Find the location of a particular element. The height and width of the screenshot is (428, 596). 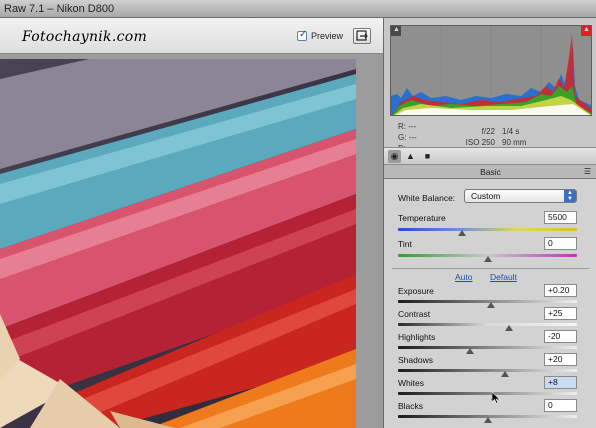

whites-value: +8 is located at coordinates (560, 382).